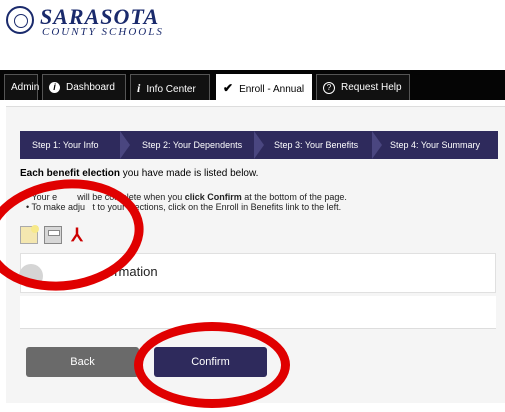  I want to click on step-your-summary: Step 4: Your Summary, so click(435, 145).